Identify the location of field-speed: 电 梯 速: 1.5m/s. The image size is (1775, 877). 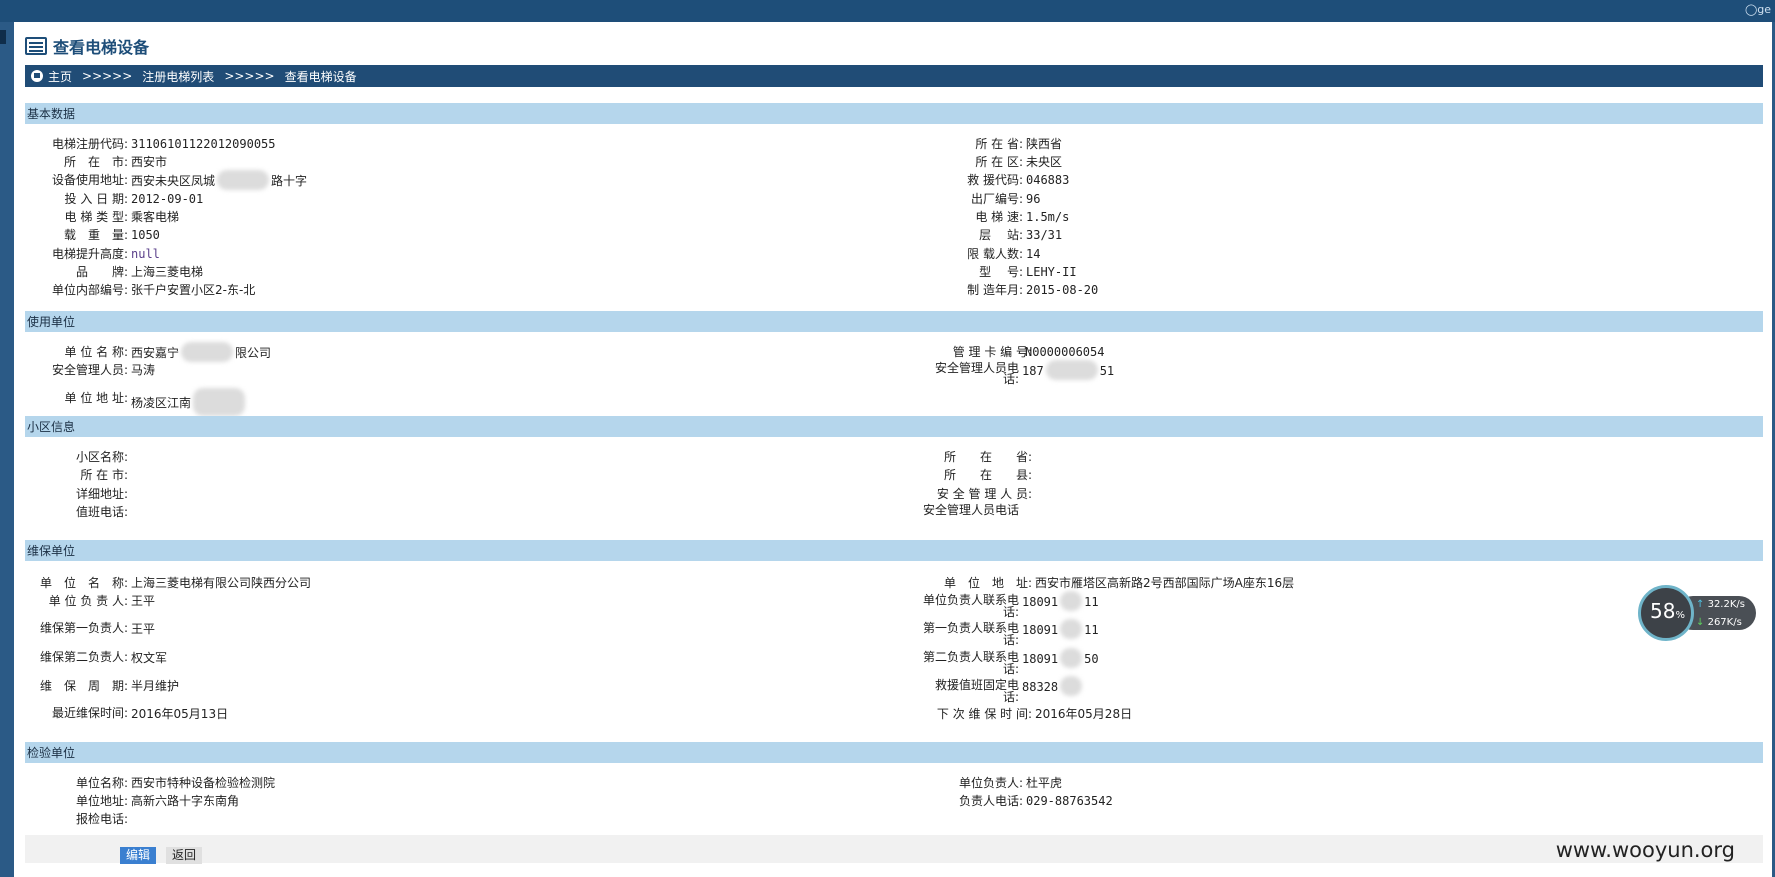
(1022, 217).